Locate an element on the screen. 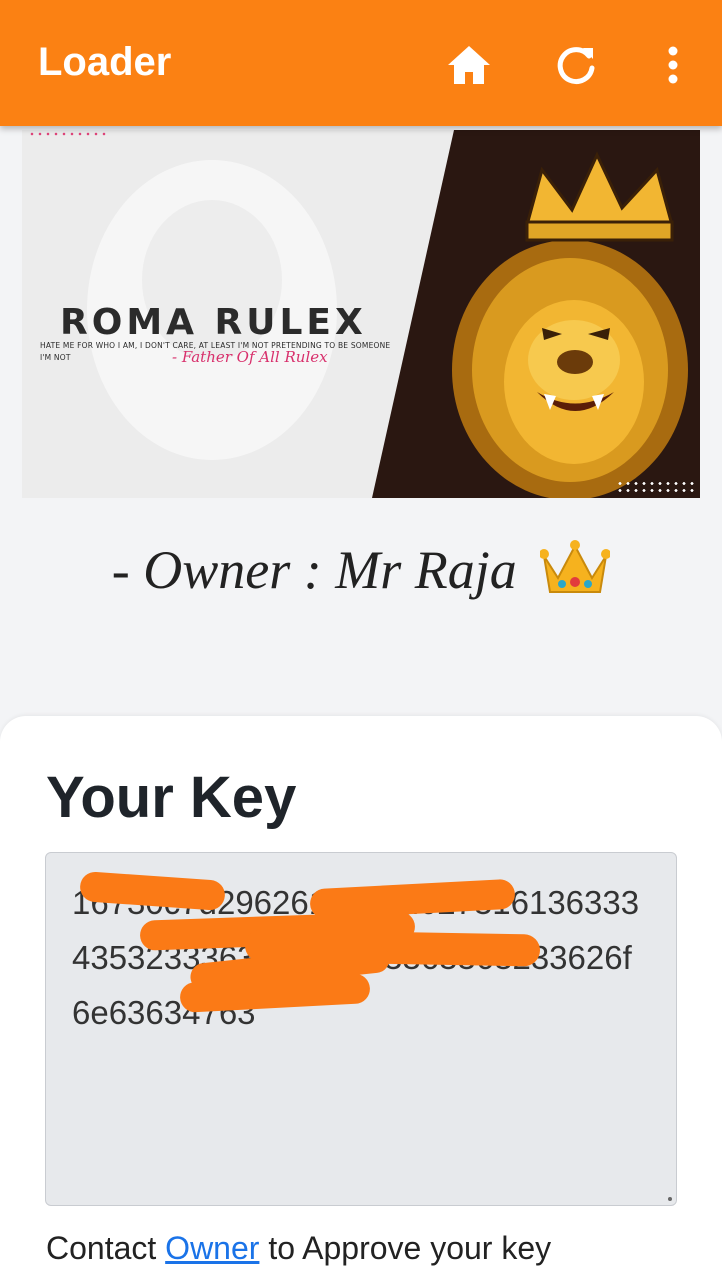 This screenshot has height=1280, width=722. app-title: Loader is located at coordinates (105, 62).